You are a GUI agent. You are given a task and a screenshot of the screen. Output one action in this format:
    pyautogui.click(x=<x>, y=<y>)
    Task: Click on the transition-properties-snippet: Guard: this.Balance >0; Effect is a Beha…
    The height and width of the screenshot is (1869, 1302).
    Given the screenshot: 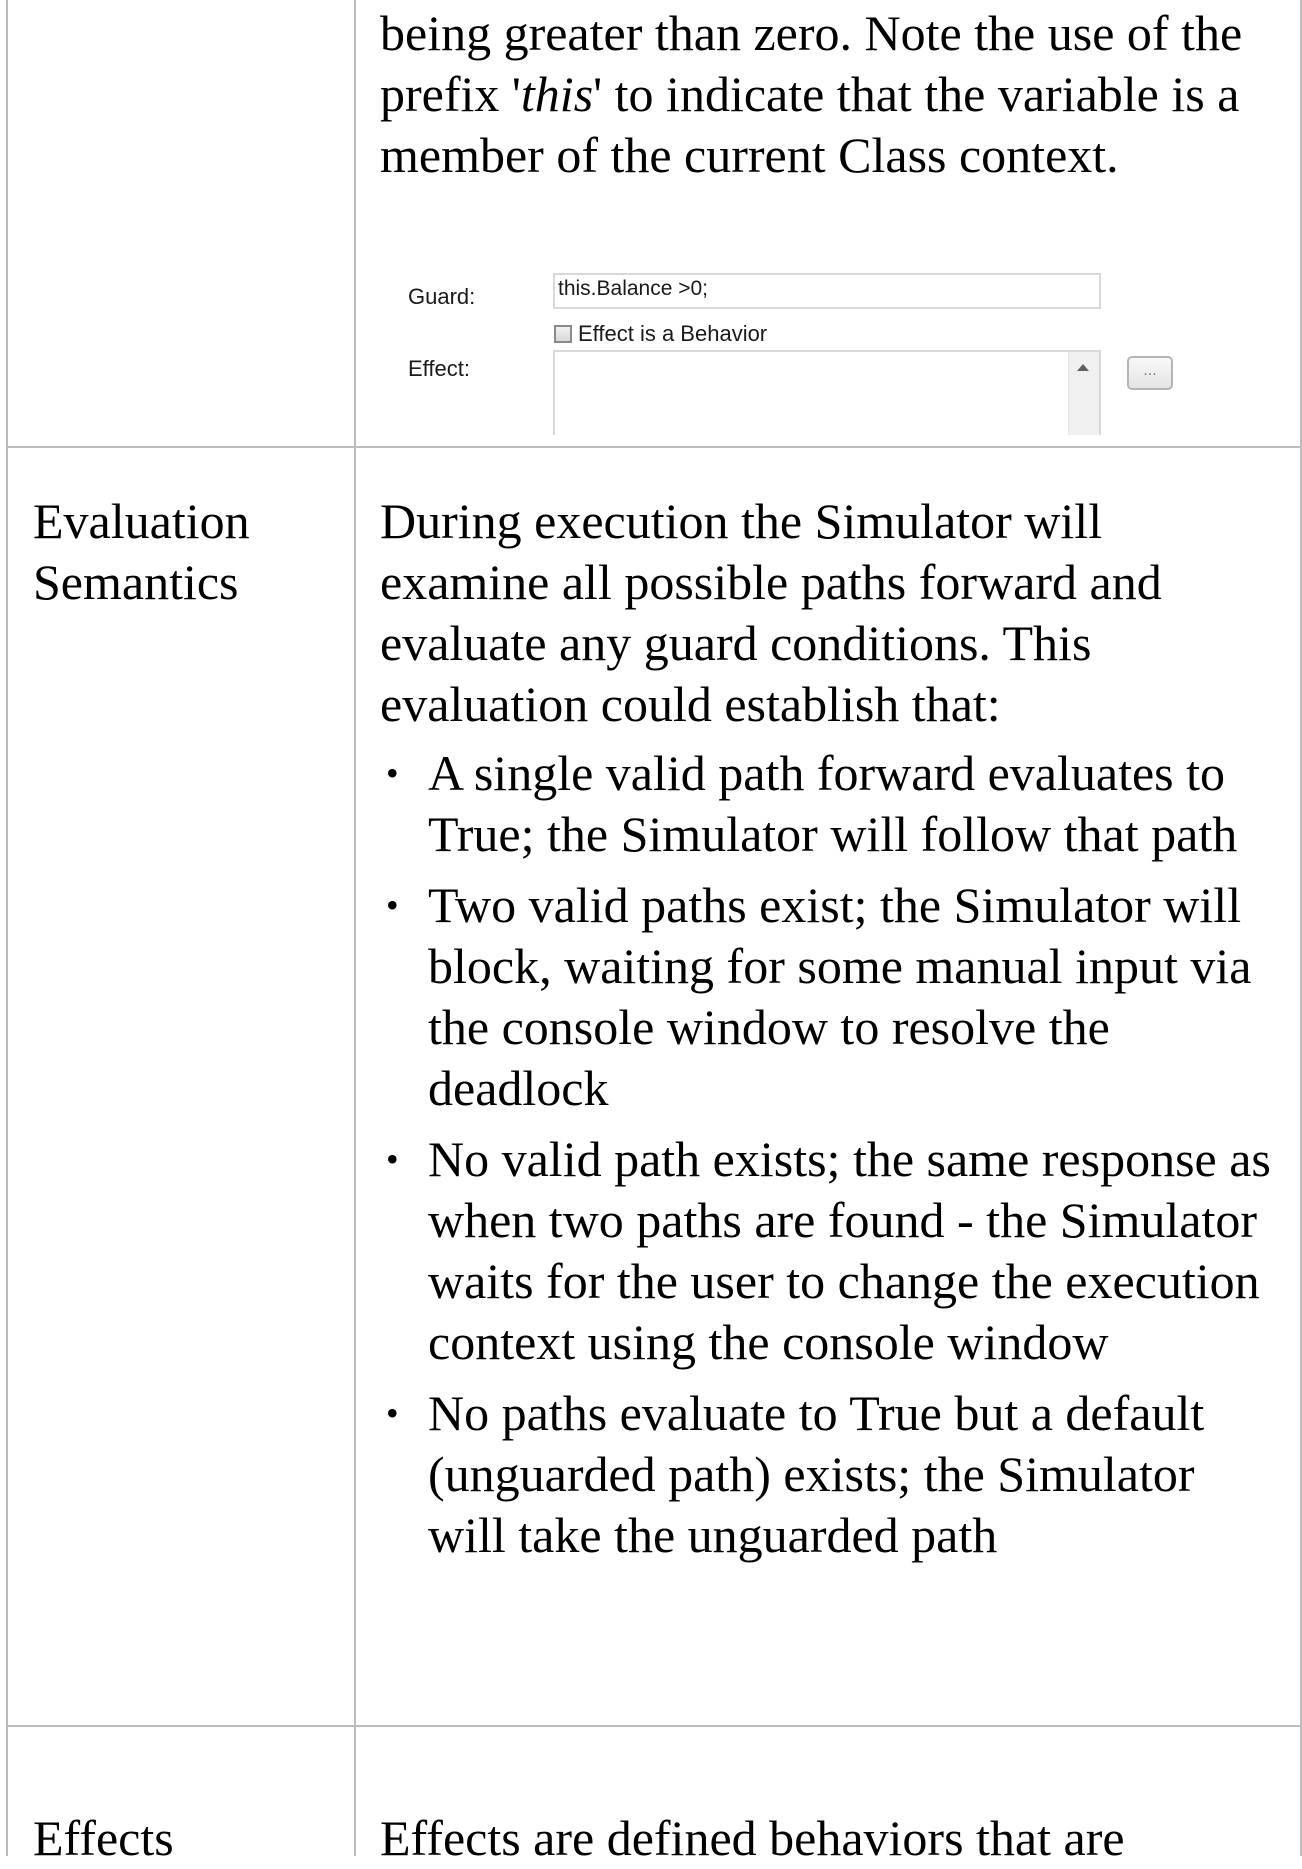 What is the action you would take?
    pyautogui.click(x=798, y=350)
    